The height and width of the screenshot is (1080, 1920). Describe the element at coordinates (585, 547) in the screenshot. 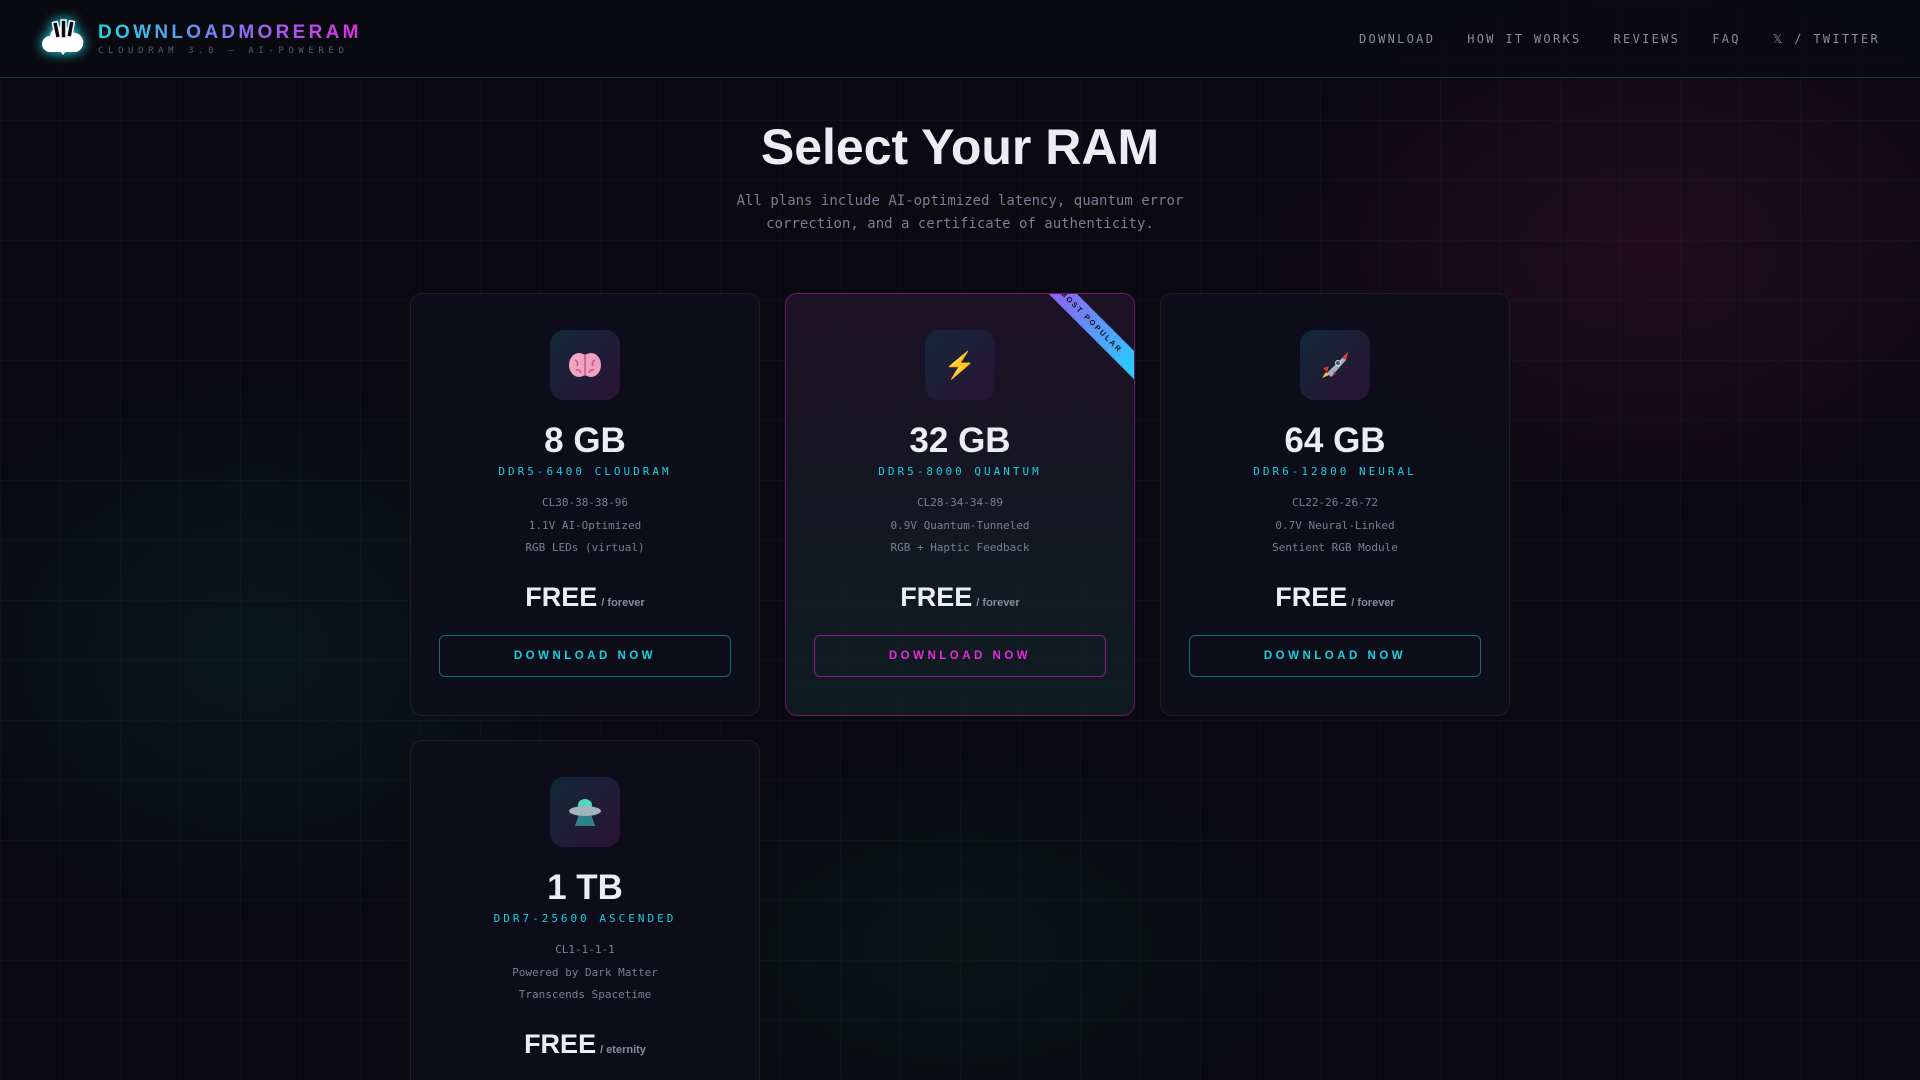

I see `spec-line: RGB LEDs (virtual)` at that location.